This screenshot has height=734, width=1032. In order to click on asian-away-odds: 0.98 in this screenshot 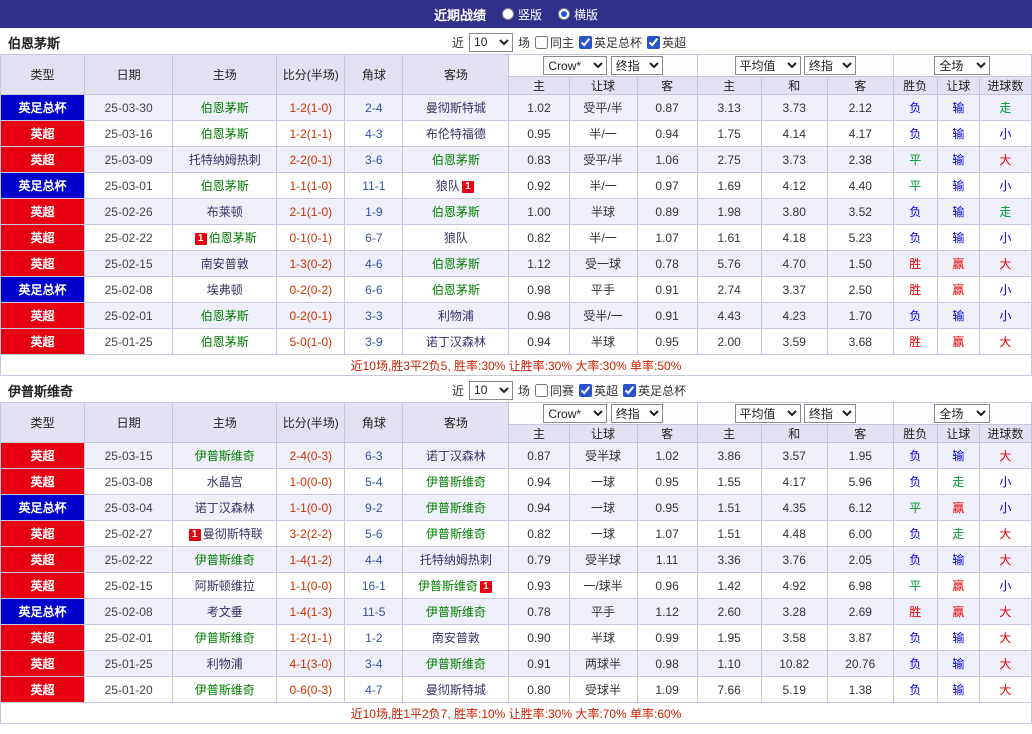, I will do `click(667, 663)`.